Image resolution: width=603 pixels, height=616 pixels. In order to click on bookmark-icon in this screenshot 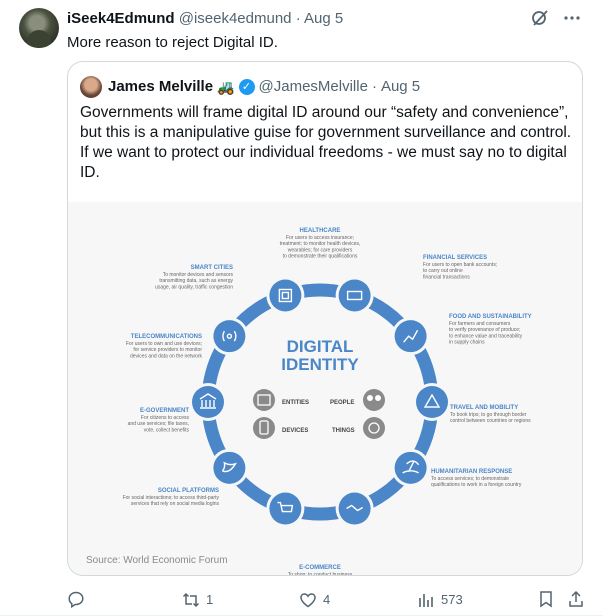, I will do `click(546, 599)`.